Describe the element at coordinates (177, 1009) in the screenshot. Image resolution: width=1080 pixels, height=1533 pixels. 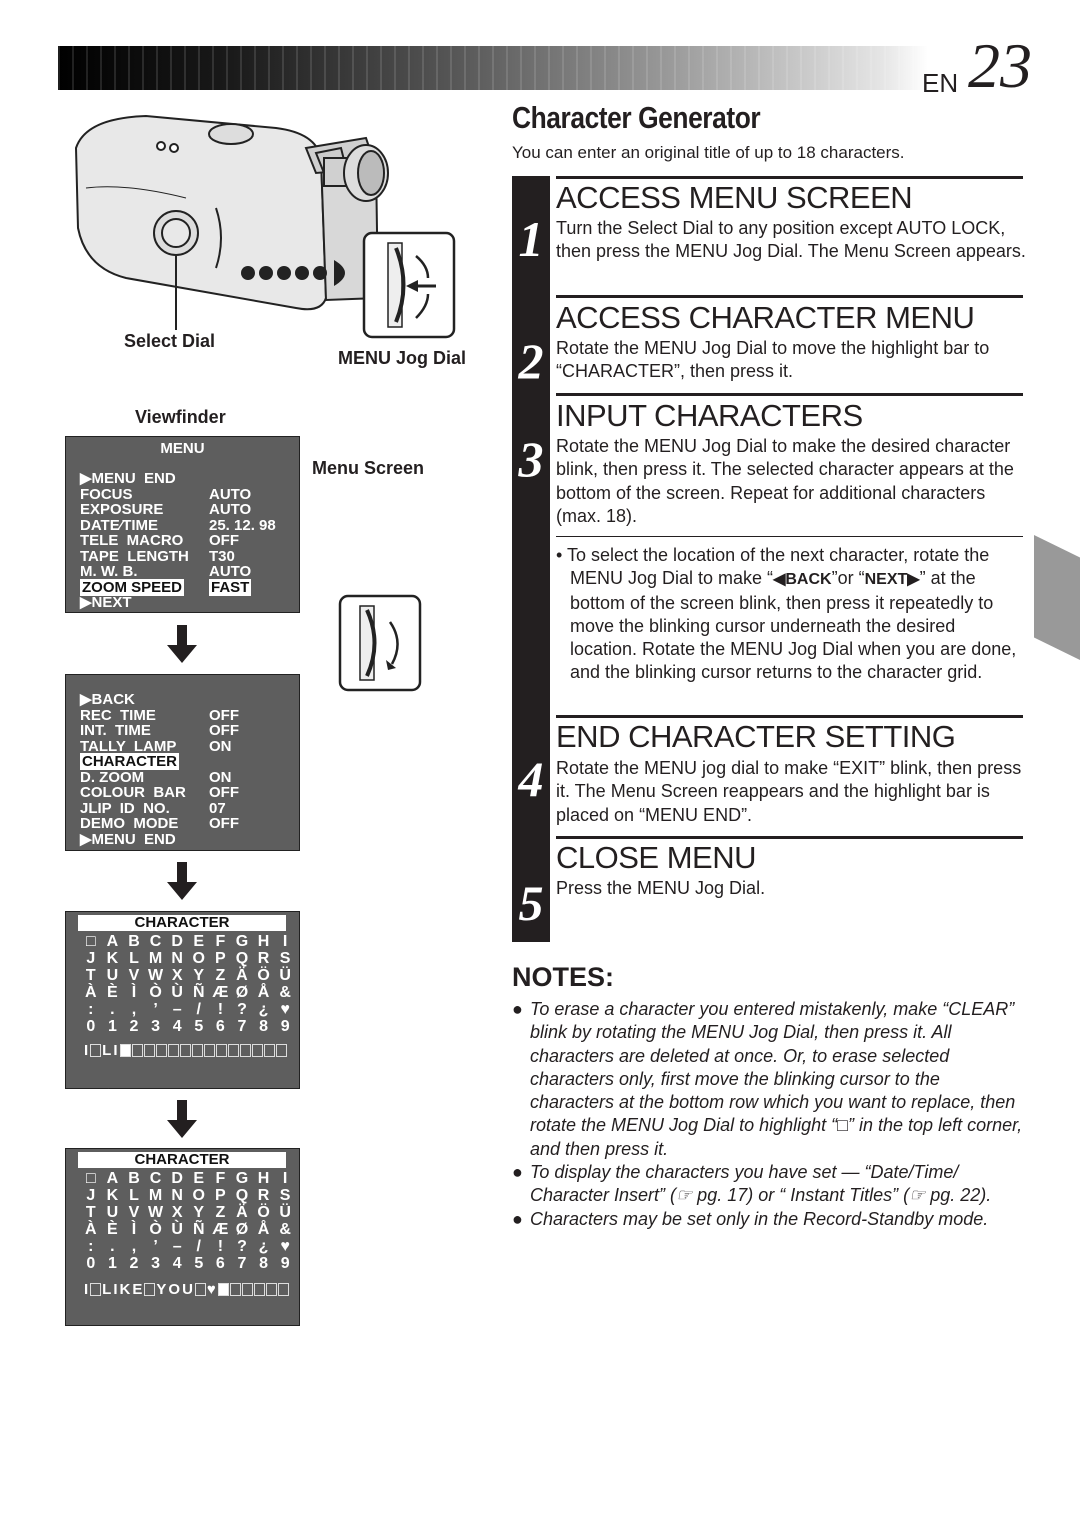
I see `osd-character-cell: –` at that location.